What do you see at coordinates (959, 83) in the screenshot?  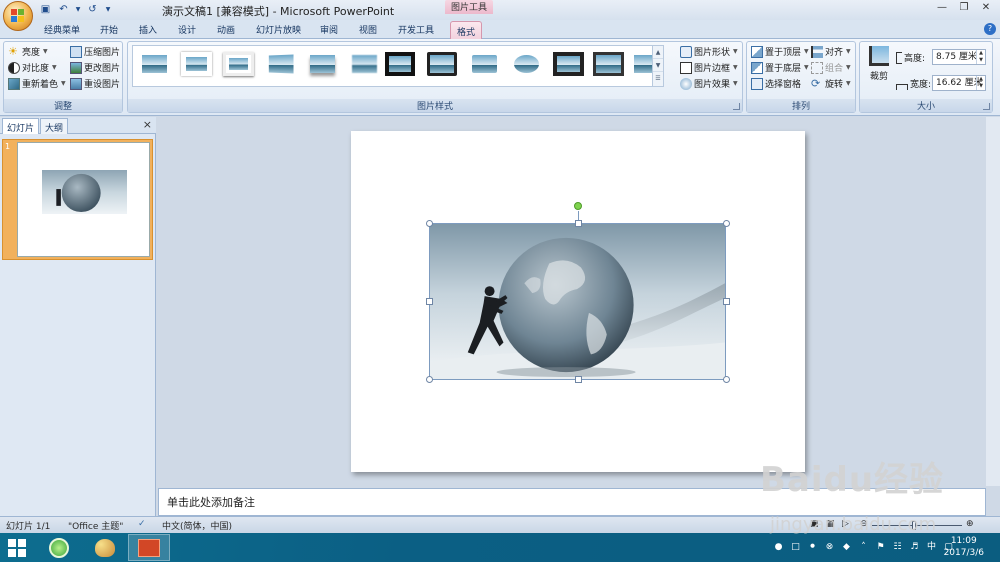 I see `width-input: 16.62 厘米 ▲ ▼` at bounding box center [959, 83].